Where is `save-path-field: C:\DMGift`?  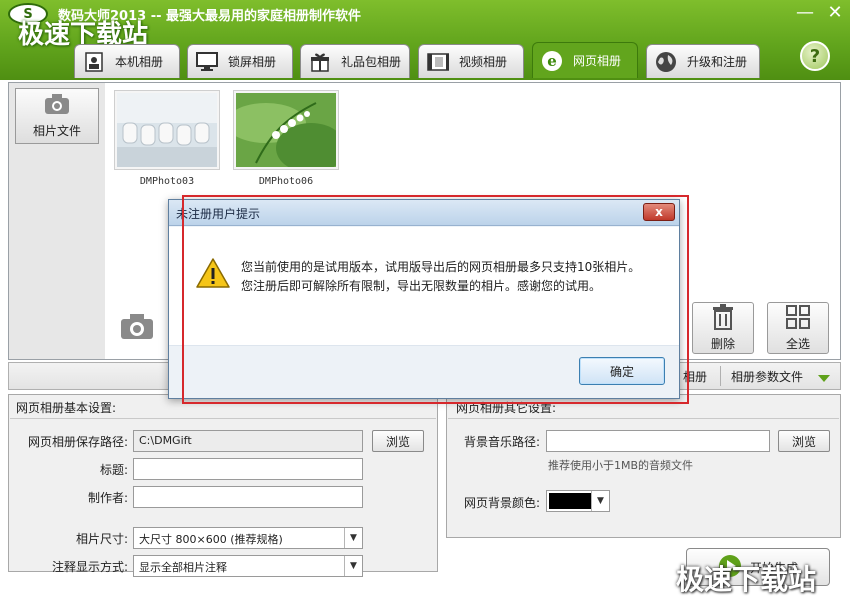 save-path-field: C:\DMGift is located at coordinates (248, 441).